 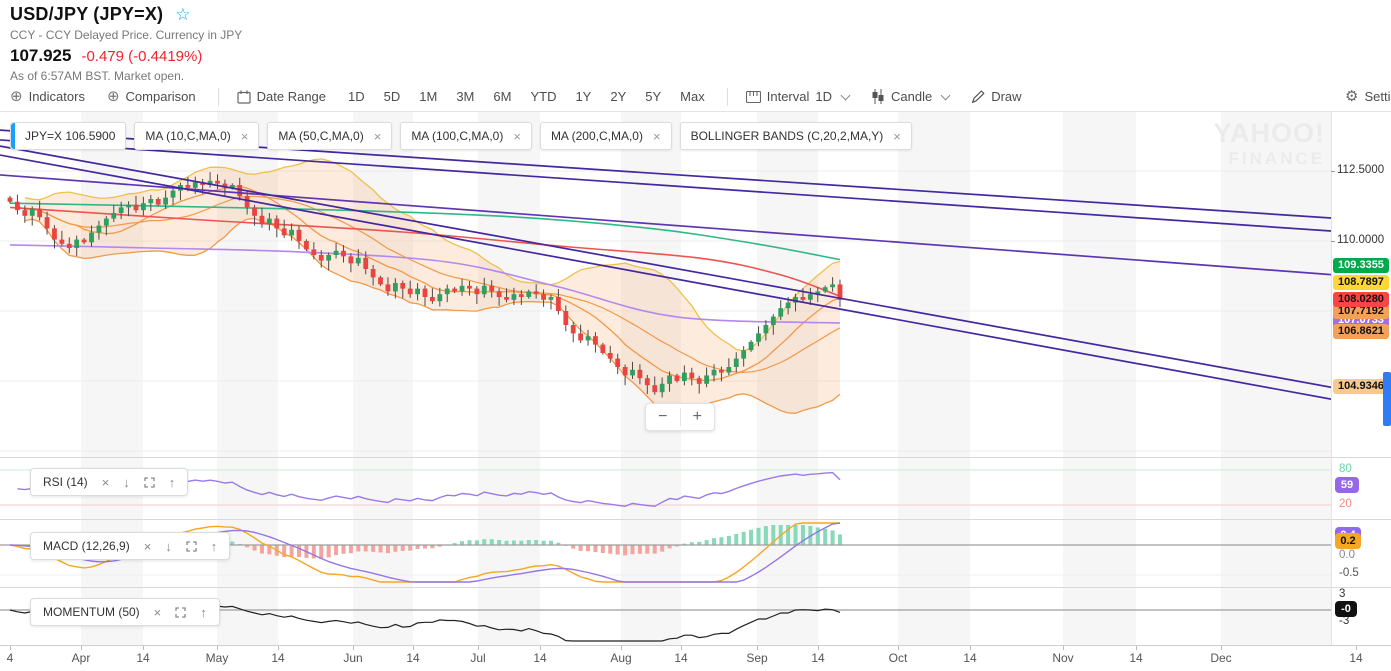 I want to click on draw-label: Draw, so click(x=1006, y=96).